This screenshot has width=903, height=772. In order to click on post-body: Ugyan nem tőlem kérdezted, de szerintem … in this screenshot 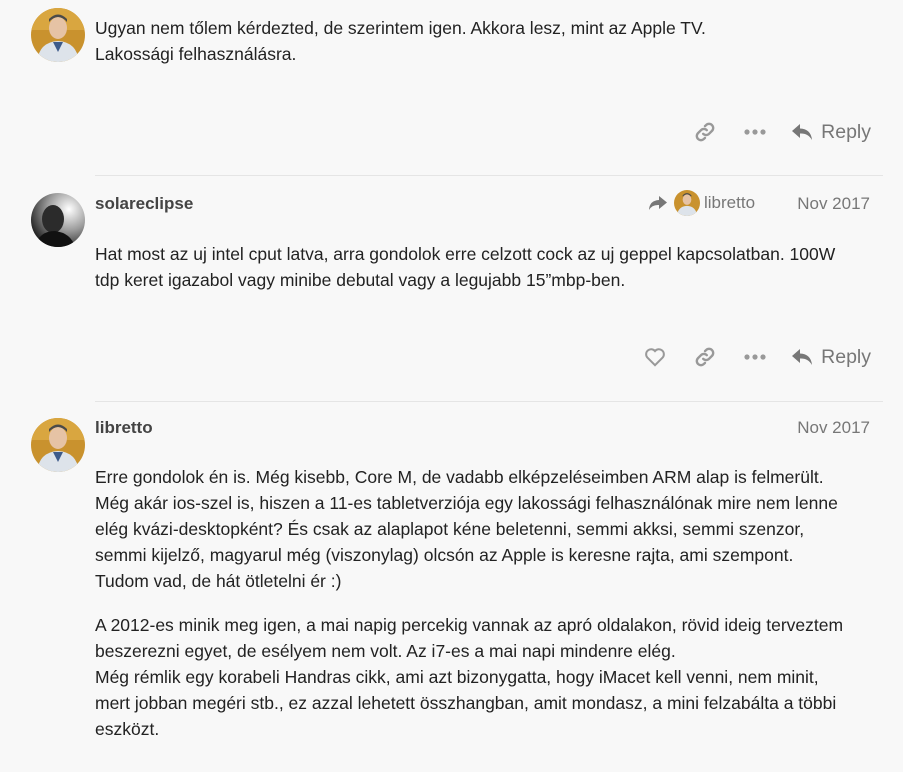, I will do `click(485, 41)`.